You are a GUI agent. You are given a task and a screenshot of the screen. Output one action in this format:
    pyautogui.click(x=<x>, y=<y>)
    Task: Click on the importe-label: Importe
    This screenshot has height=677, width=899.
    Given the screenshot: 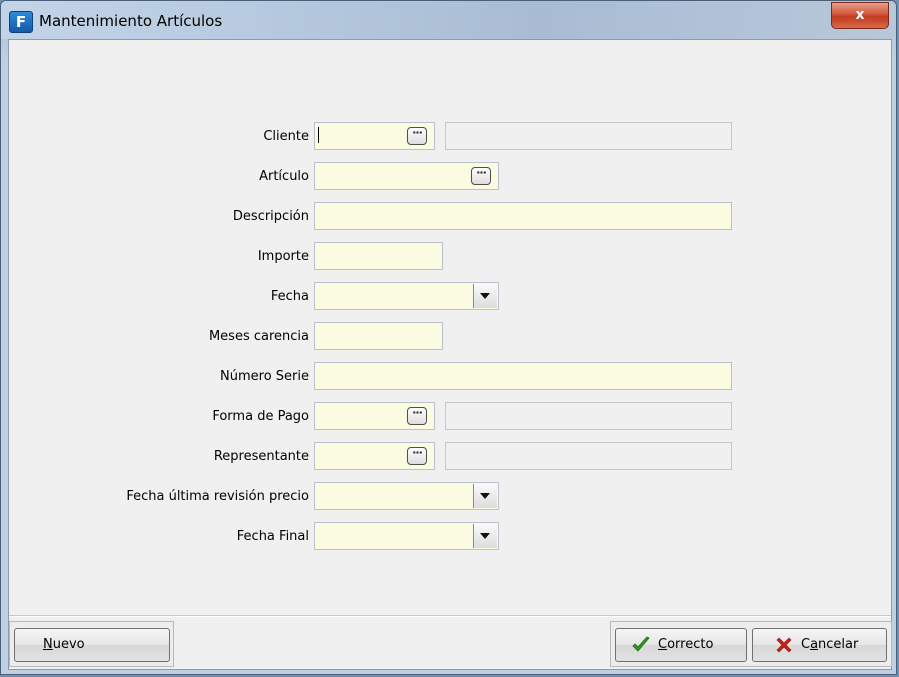 What is the action you would take?
    pyautogui.click(x=283, y=256)
    